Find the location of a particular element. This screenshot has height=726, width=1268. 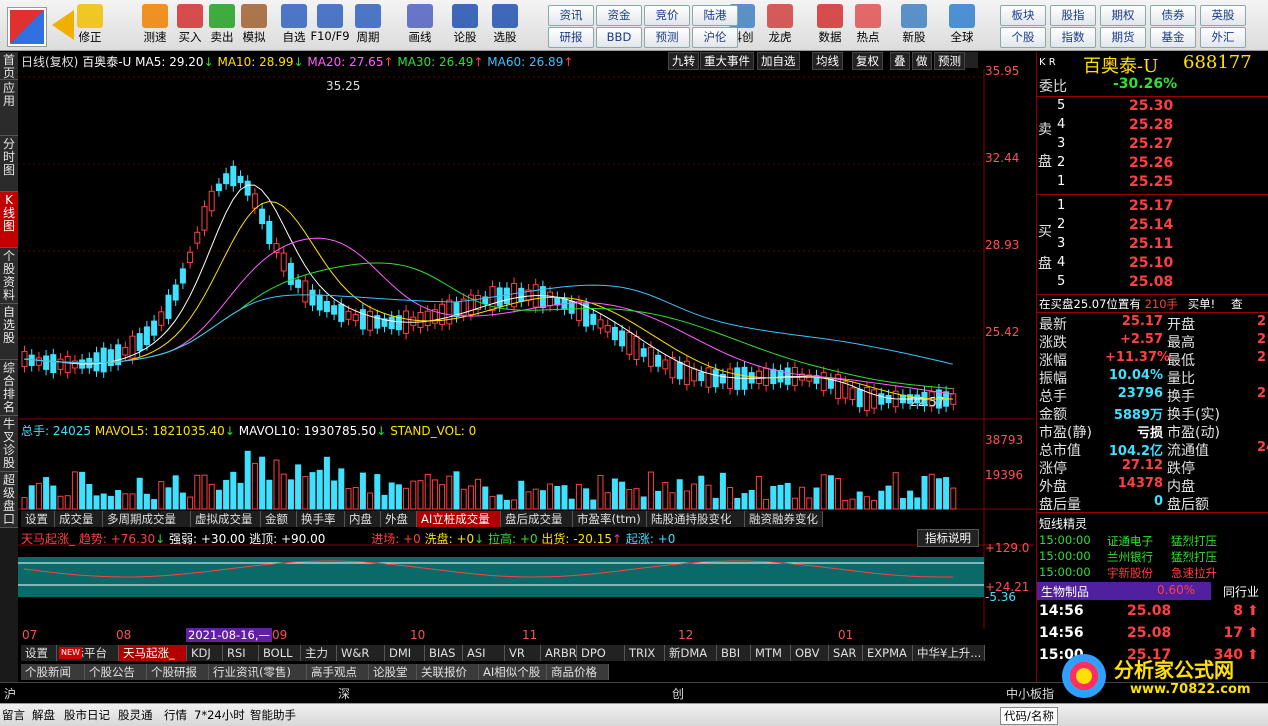

bottom-indicator-tab-5: BOLL is located at coordinates (280, 653).